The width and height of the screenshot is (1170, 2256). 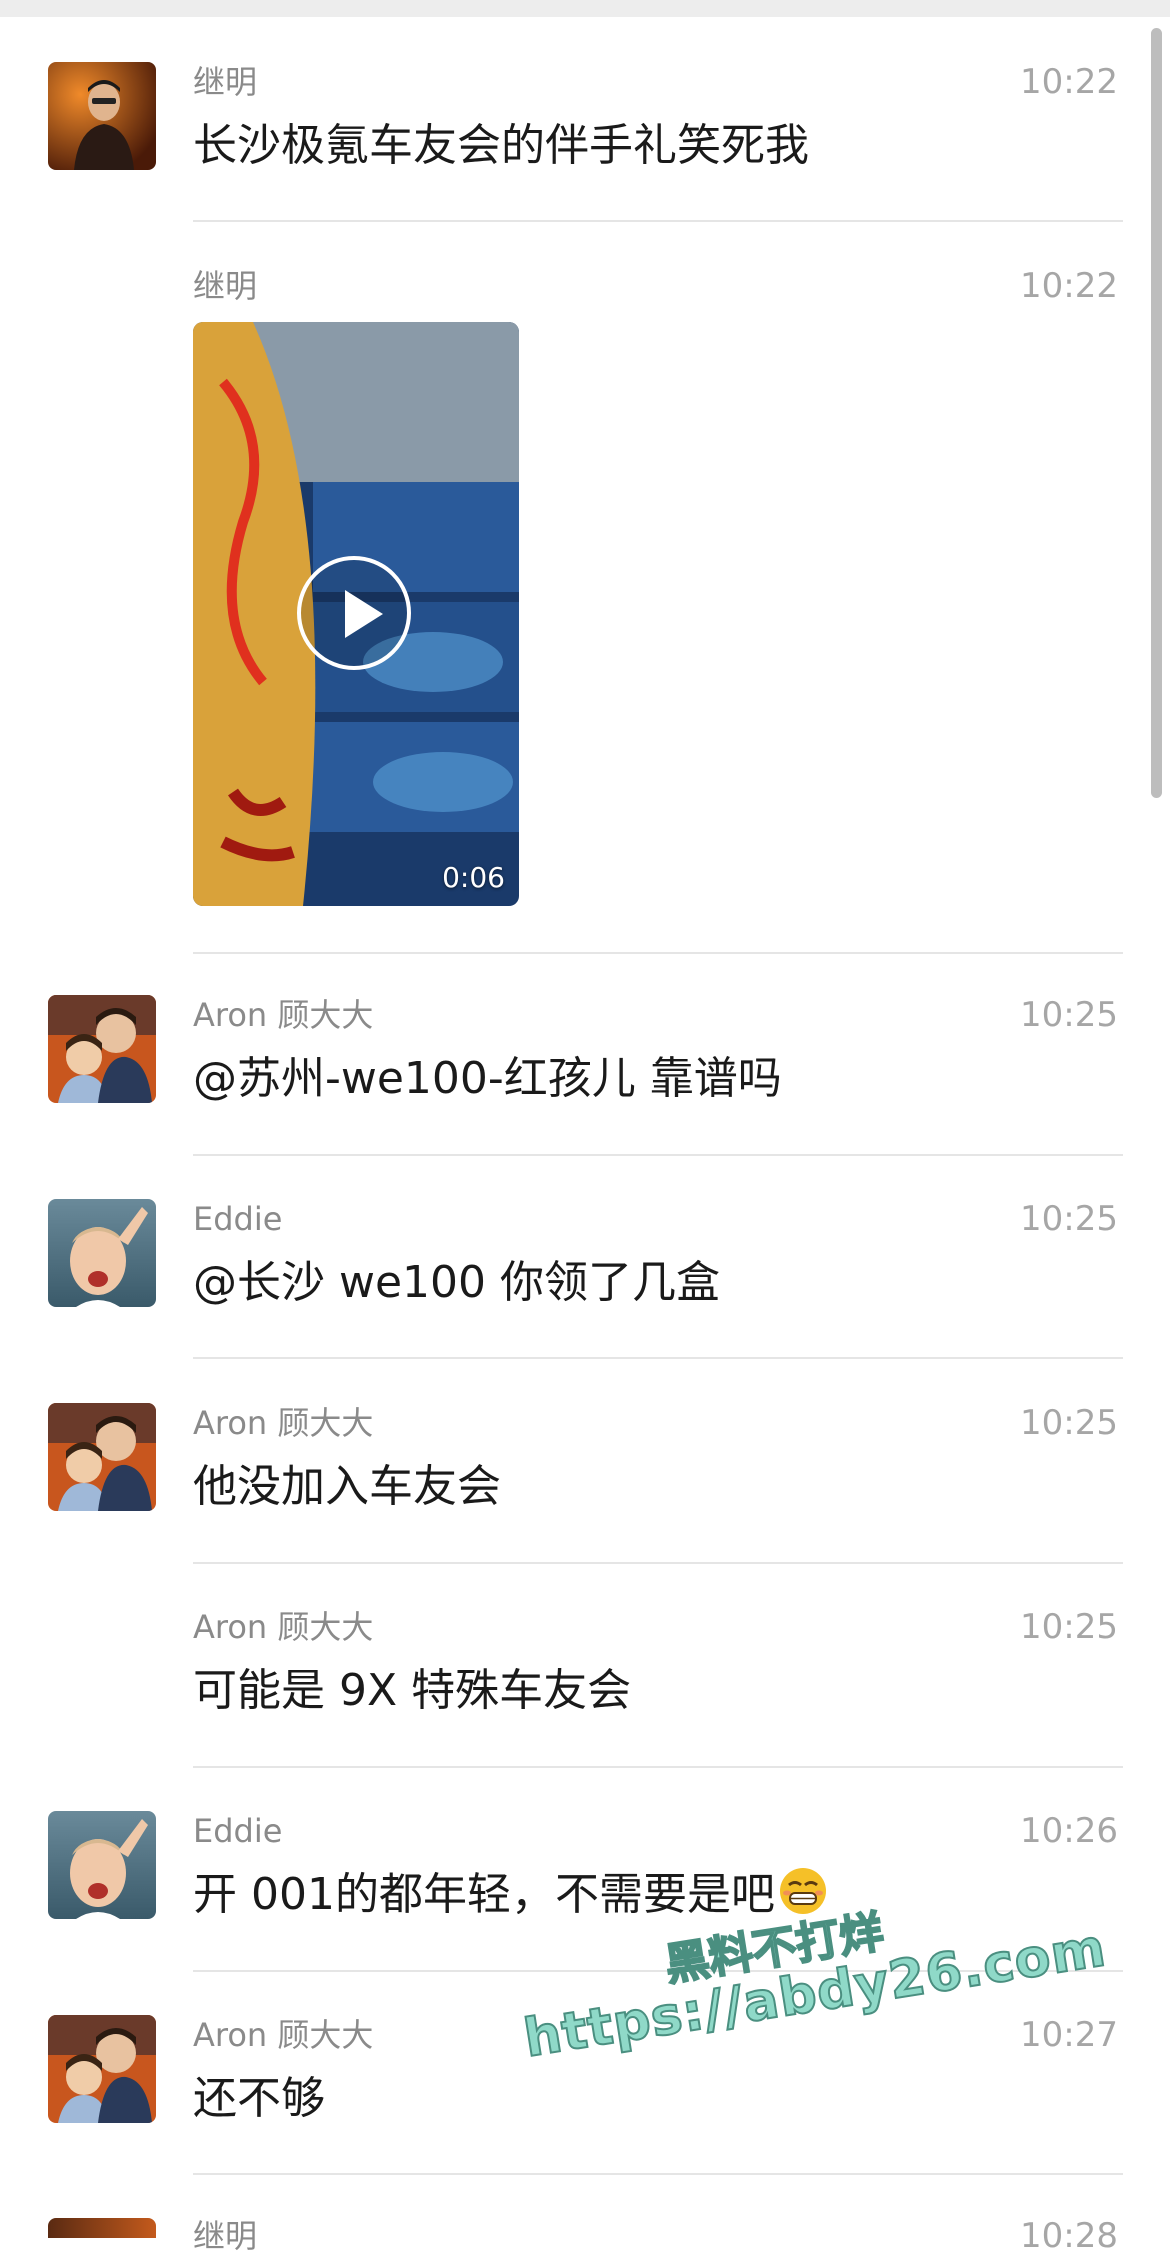 What do you see at coordinates (412, 1691) in the screenshot?
I see `message-text: 可能是 9X 特殊车友会` at bounding box center [412, 1691].